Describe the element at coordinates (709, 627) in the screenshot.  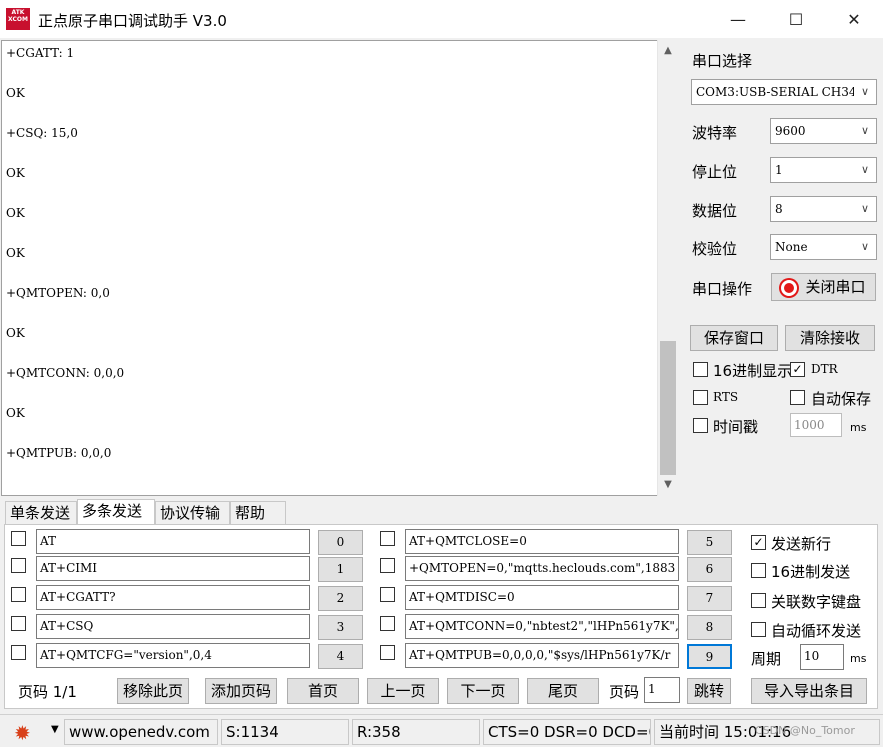
I see `send-cmd-button: 8` at that location.